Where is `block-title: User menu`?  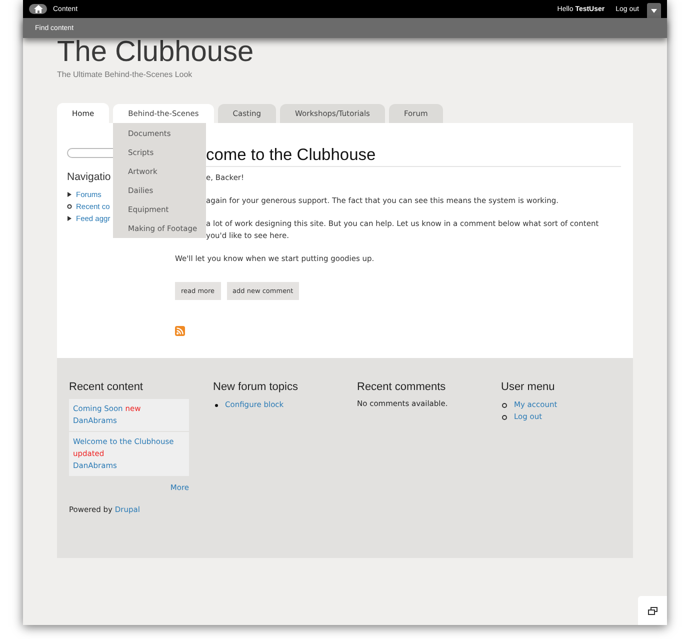
block-title: User menu is located at coordinates (528, 387).